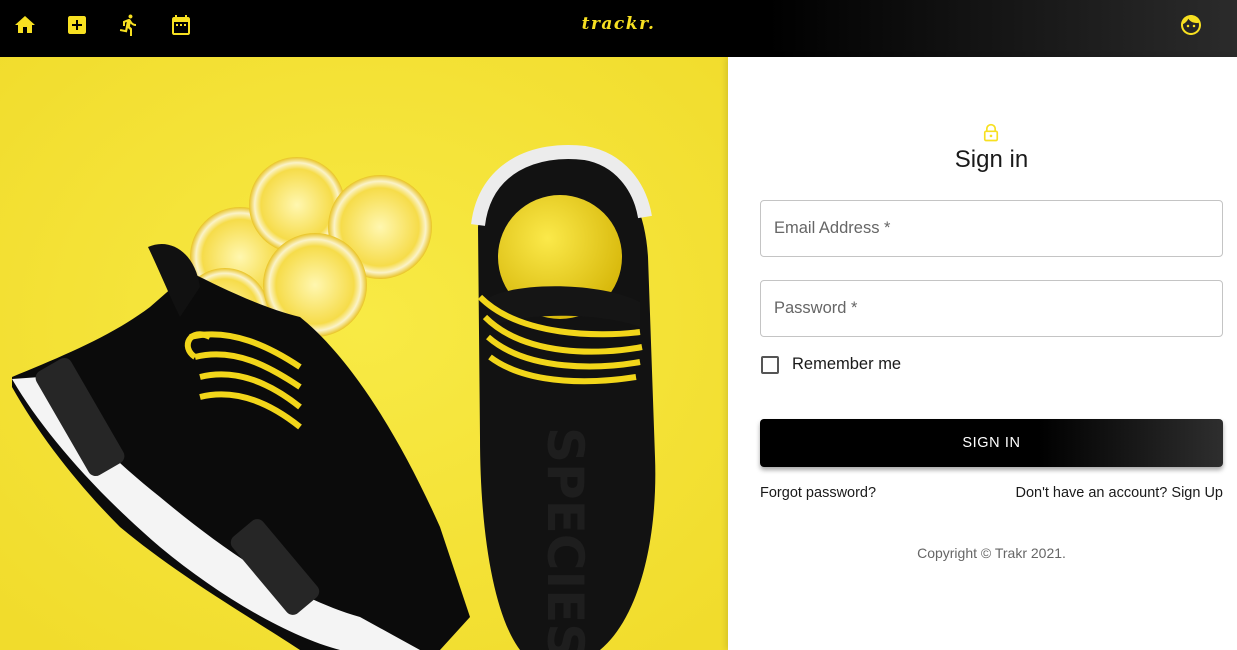 This screenshot has height=650, width=1237. Describe the element at coordinates (818, 493) in the screenshot. I see `forgot-password-link: Forgot password?` at that location.